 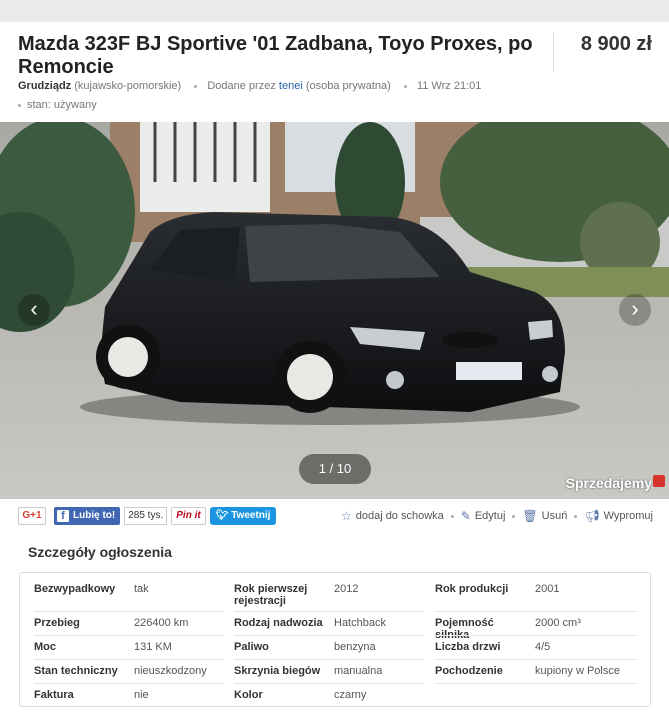 I want to click on detail-label: Rok produkcji, so click(x=472, y=589).